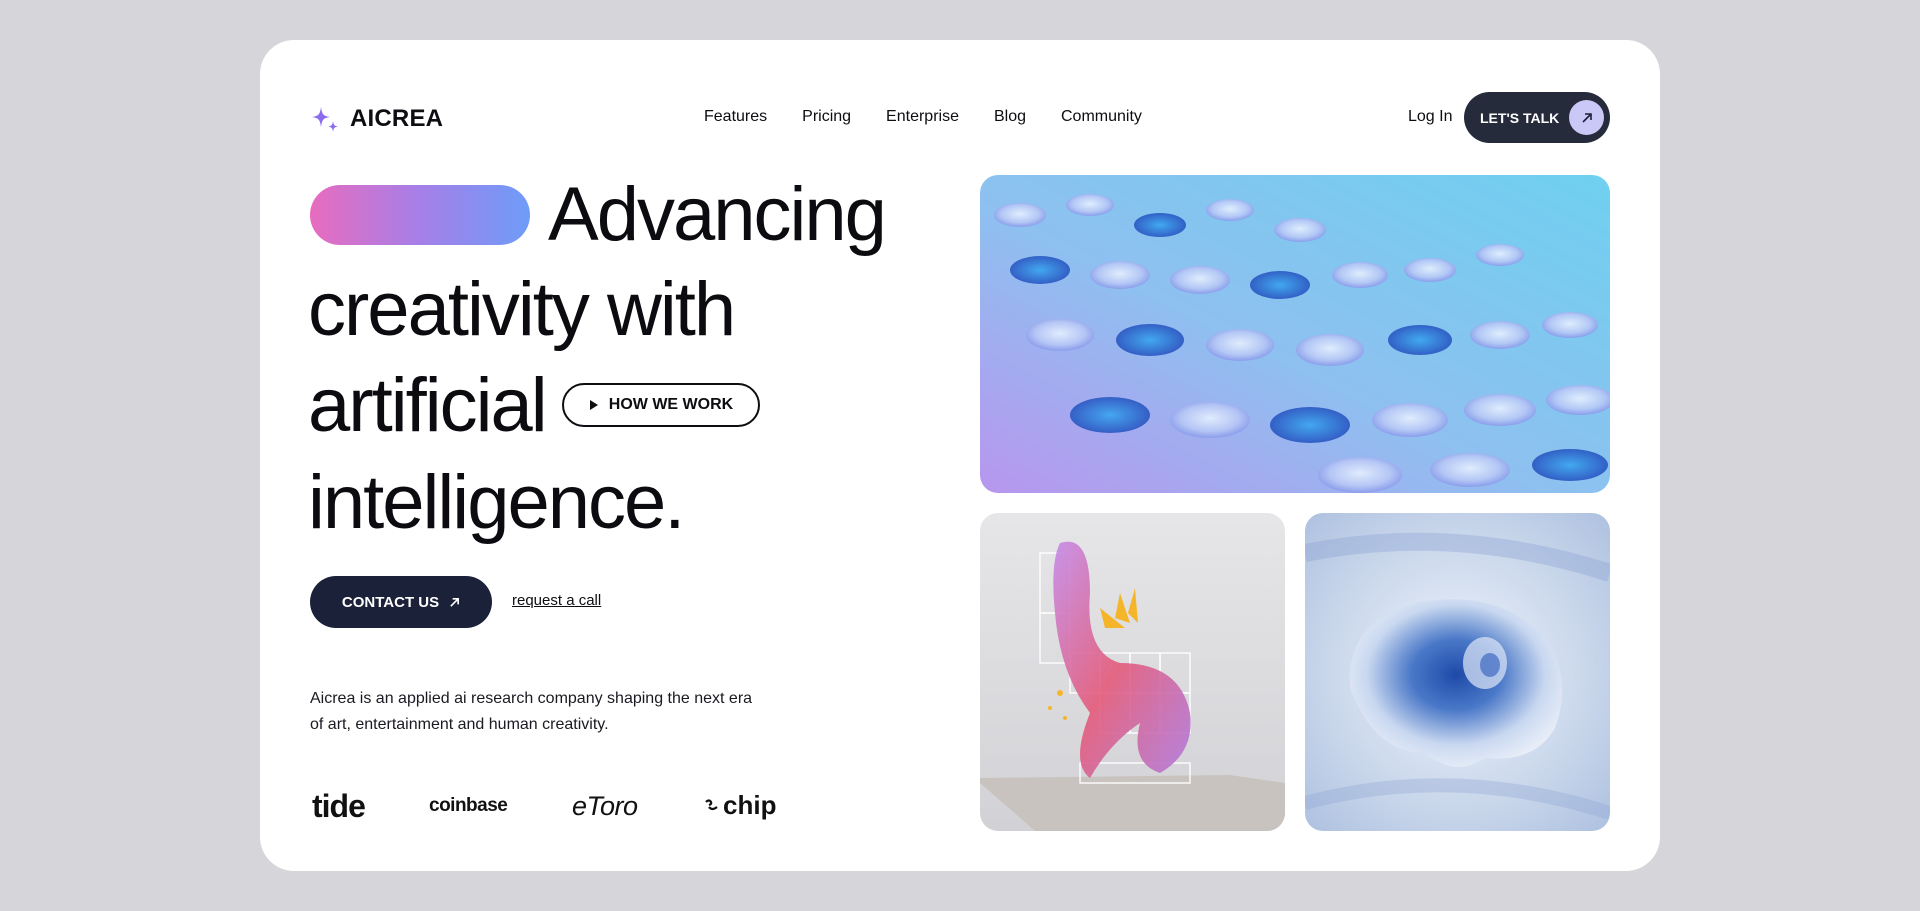 The width and height of the screenshot is (1920, 911). I want to click on nav-item-blog: Blog, so click(1010, 117).